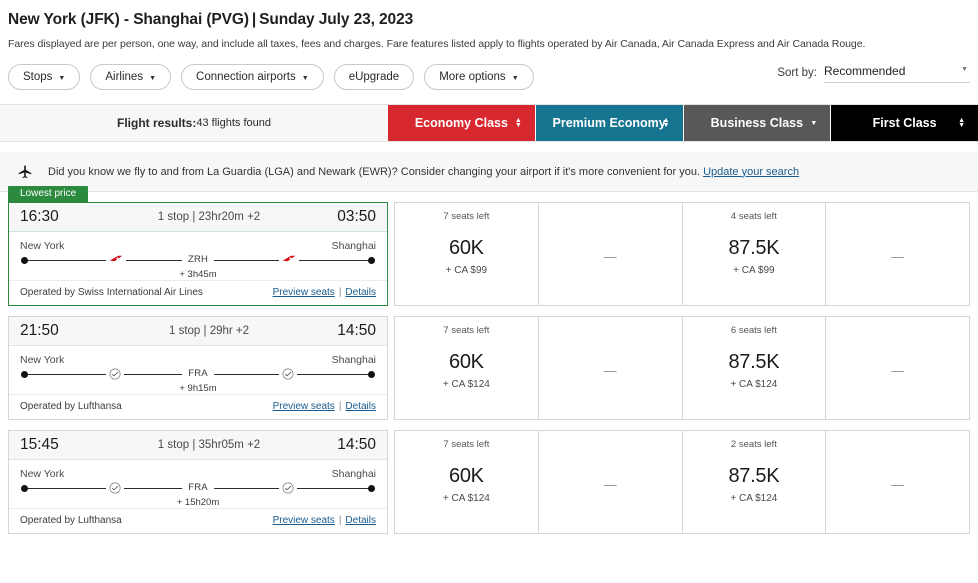  I want to click on route-path: ZRH, so click(198, 260).